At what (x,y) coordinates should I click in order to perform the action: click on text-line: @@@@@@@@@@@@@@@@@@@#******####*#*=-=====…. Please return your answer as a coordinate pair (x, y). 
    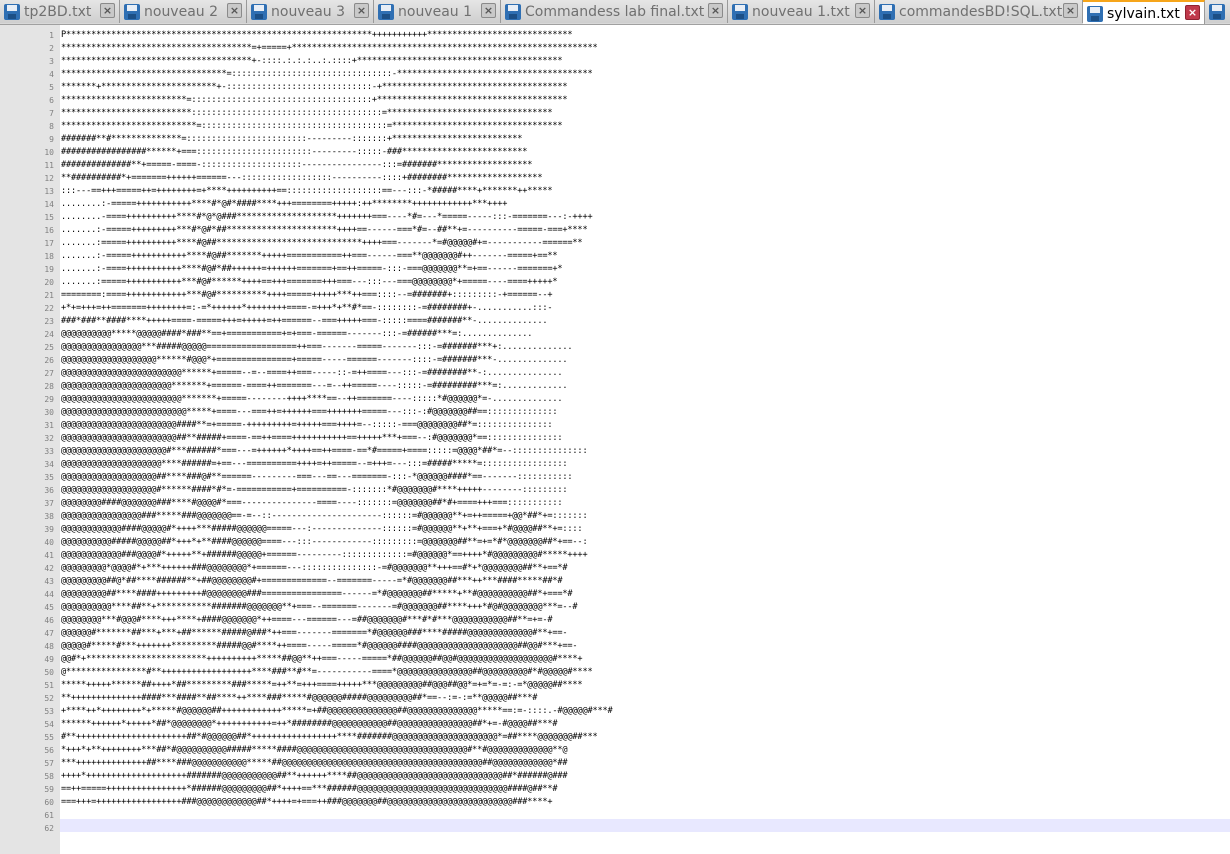
    Looking at the image, I should click on (337, 490).